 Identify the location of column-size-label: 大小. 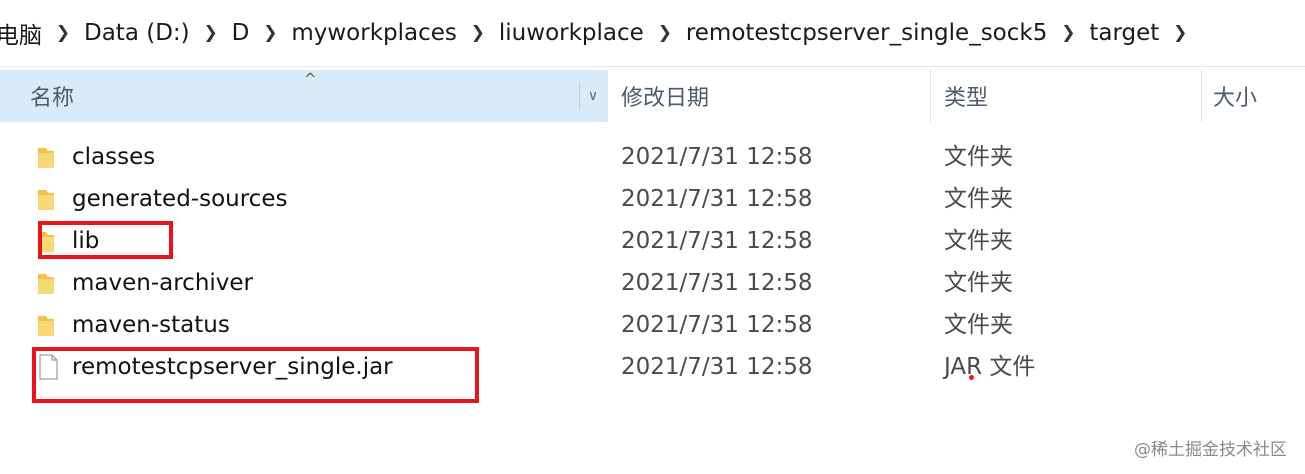
(1235, 98).